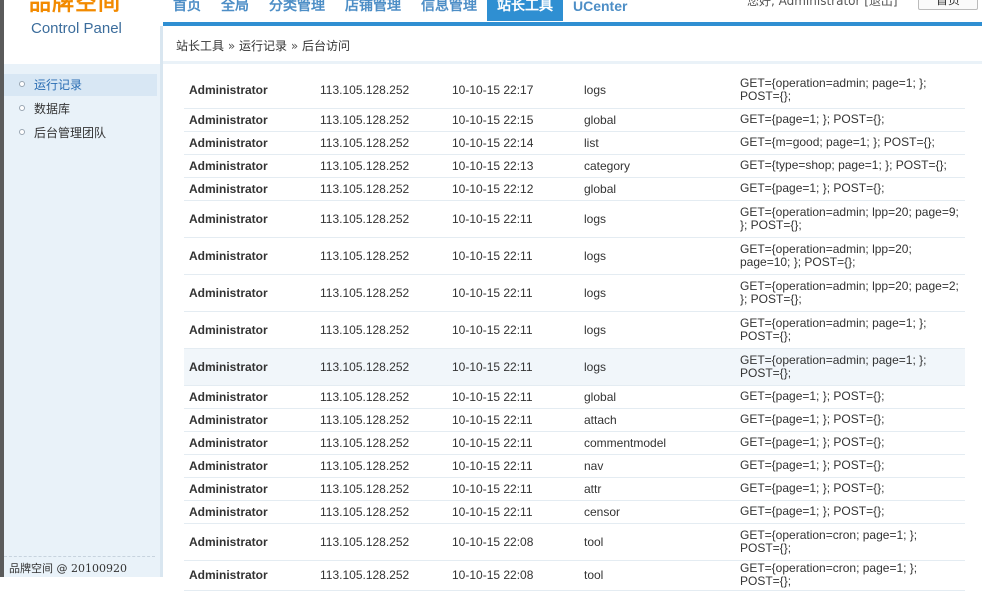  I want to click on breadcrumb-item-2: 后台访问, so click(326, 46).